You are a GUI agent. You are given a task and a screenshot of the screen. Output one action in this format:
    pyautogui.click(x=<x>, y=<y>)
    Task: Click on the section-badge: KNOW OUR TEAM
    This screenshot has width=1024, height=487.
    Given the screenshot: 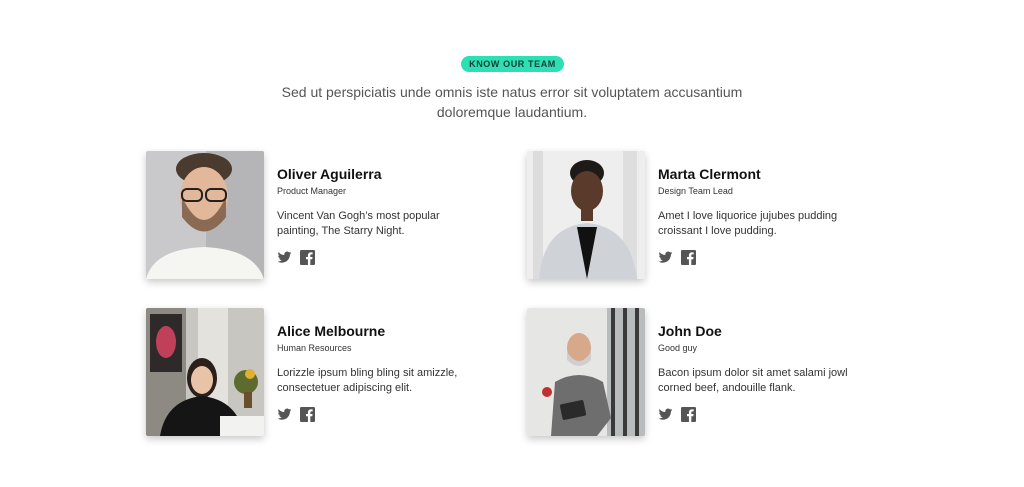 What is the action you would take?
    pyautogui.click(x=512, y=64)
    